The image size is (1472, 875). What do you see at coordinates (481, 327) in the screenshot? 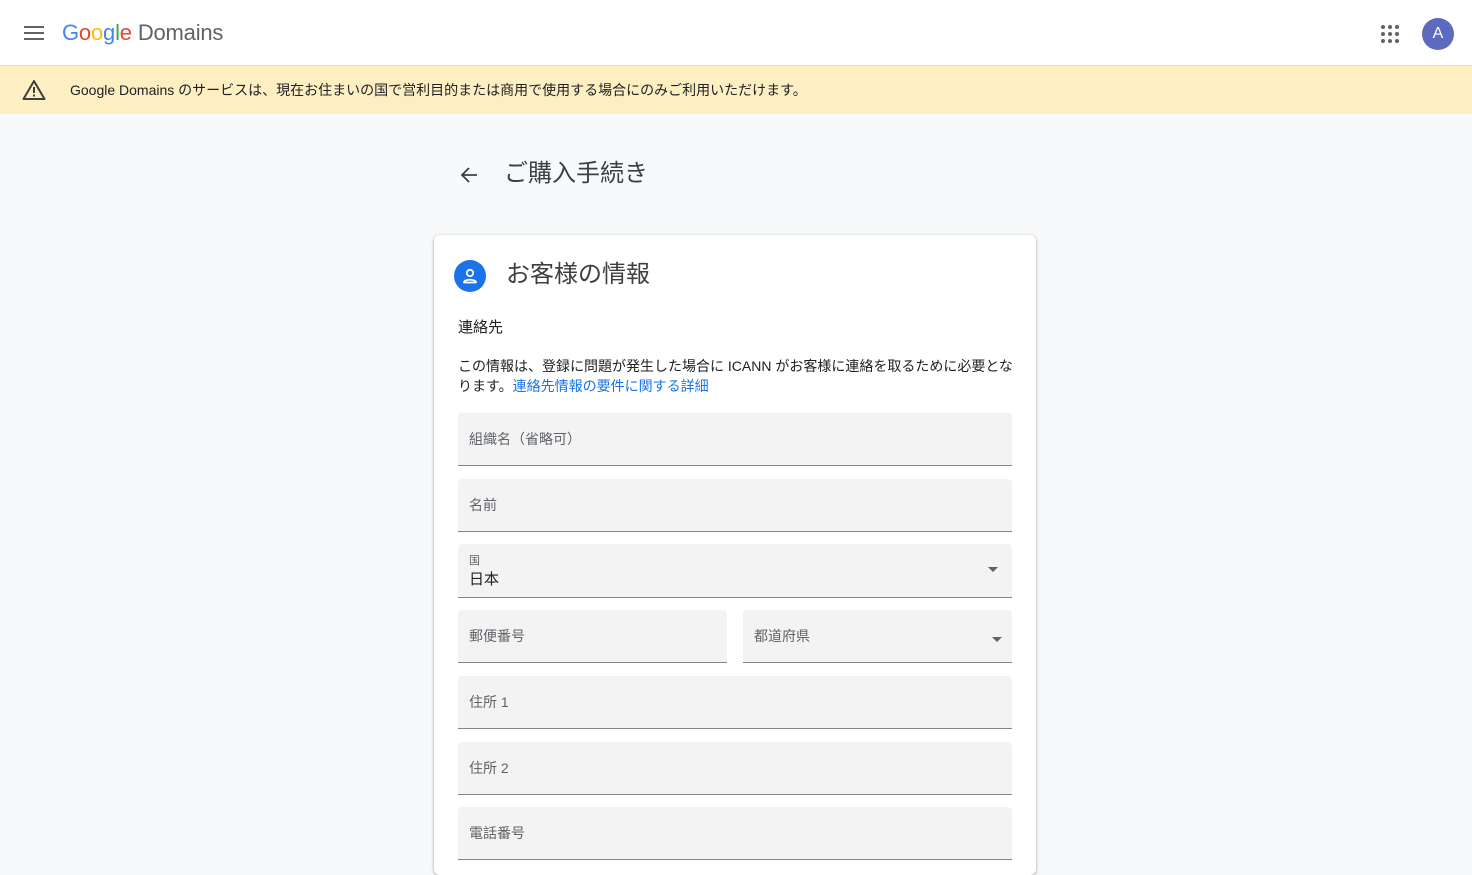
I see `section-heading: 連絡先` at bounding box center [481, 327].